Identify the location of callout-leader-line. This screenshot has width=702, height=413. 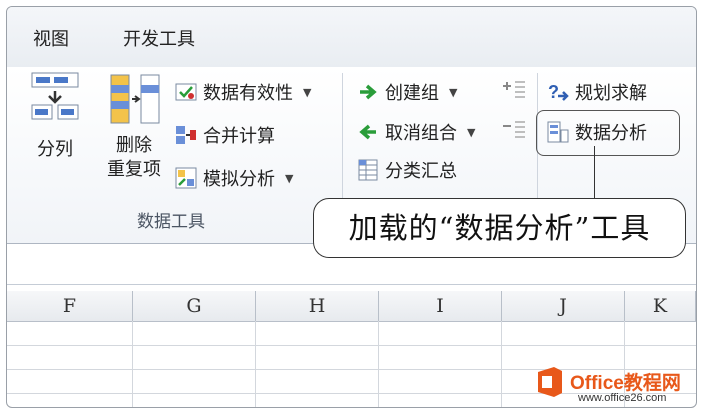
(594, 172).